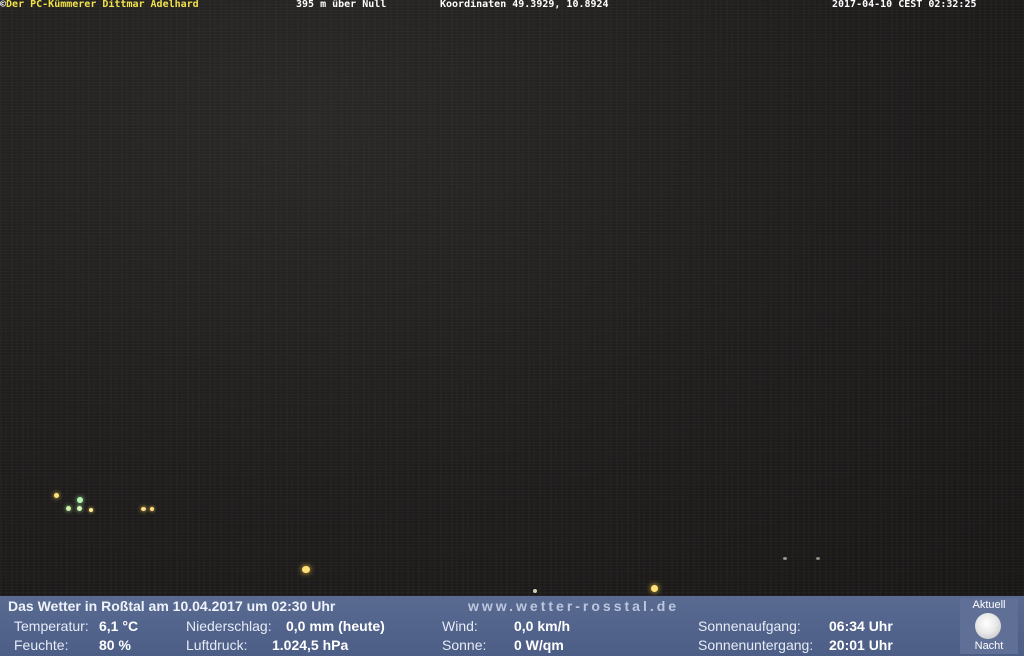 The width and height of the screenshot is (1024, 656). I want to click on coordinates-label: Koordinaten 49.3929, 10.8924, so click(524, 5).